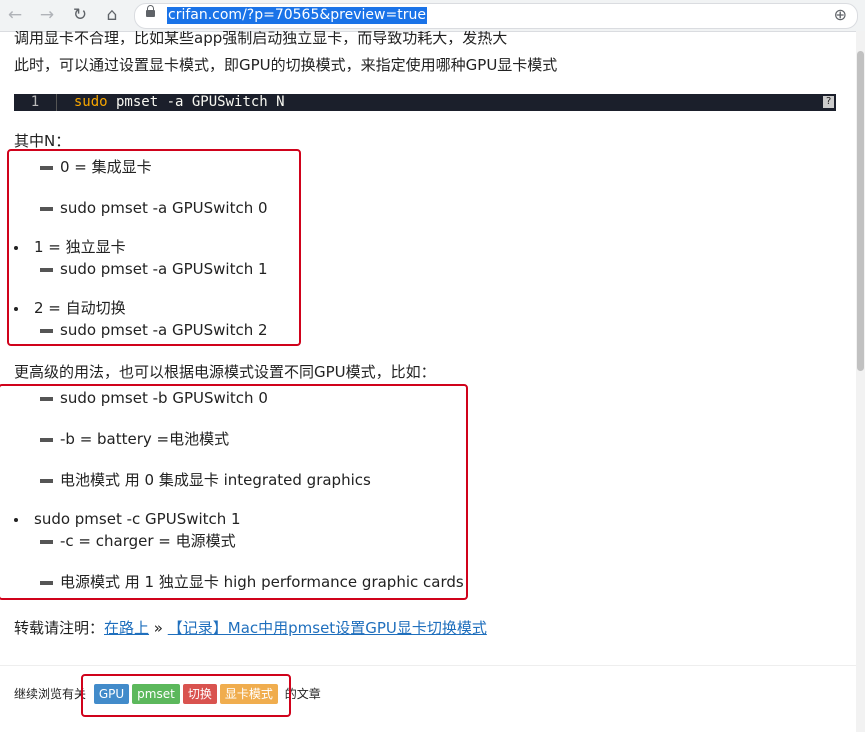 The image size is (865, 732). I want to click on code-rest: pmset -a GPUSwitch N, so click(196, 102).